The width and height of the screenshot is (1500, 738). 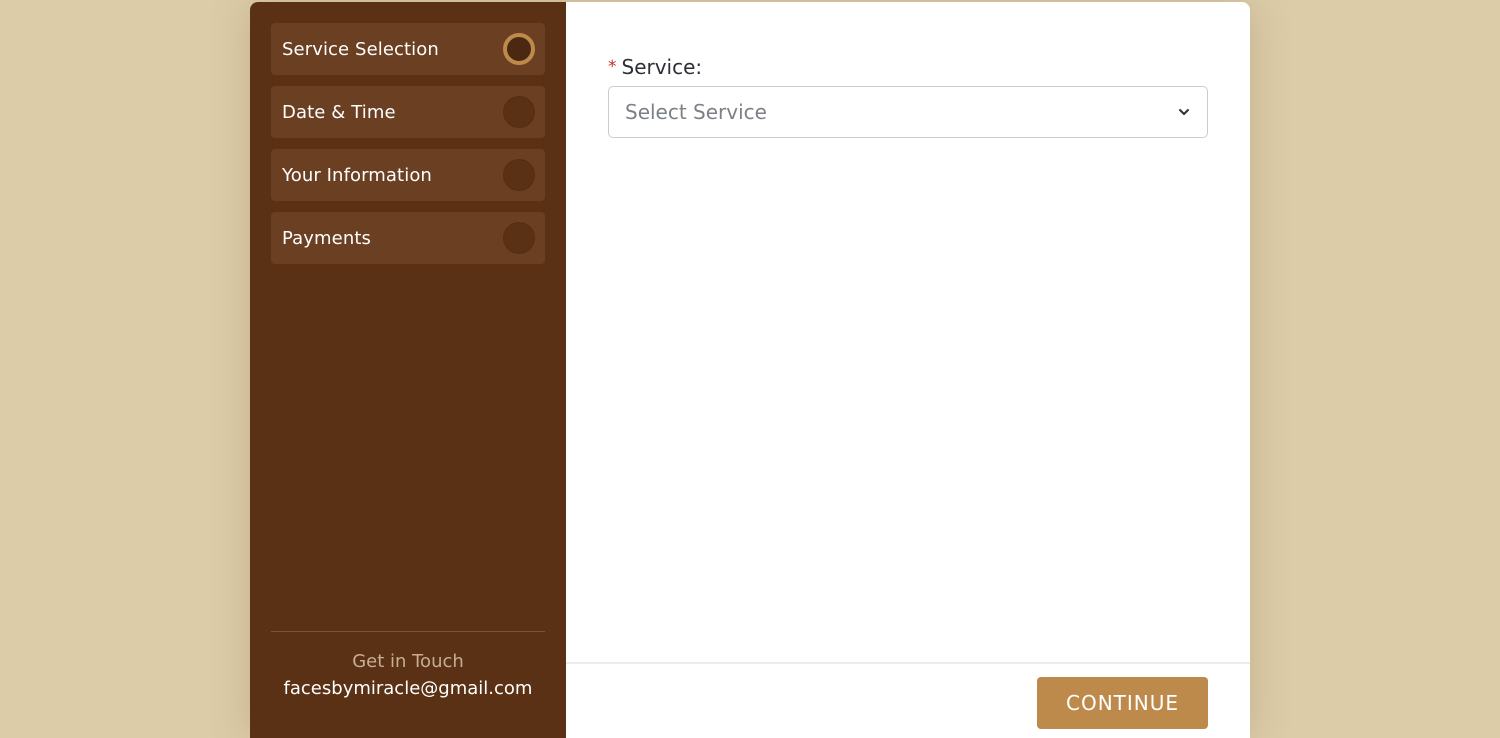 What do you see at coordinates (408, 112) in the screenshot?
I see `step-date-time: Date & Time` at bounding box center [408, 112].